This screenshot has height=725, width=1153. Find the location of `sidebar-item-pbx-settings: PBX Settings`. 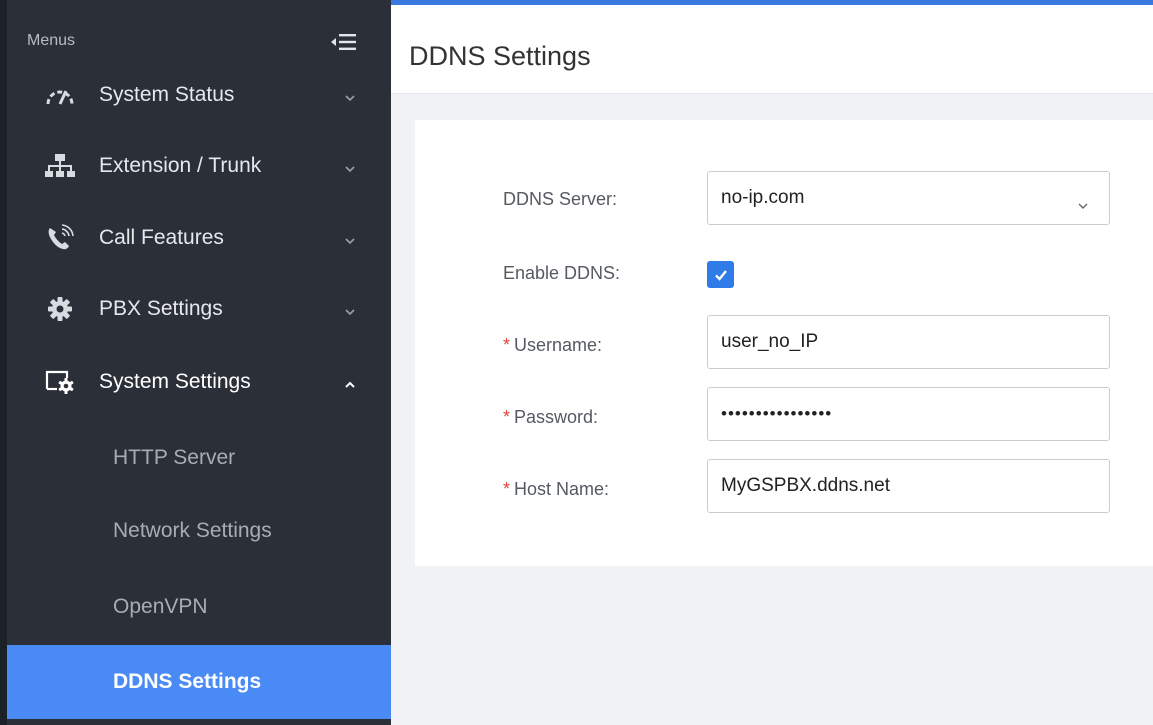

sidebar-item-pbx-settings: PBX Settings is located at coordinates (199, 309).